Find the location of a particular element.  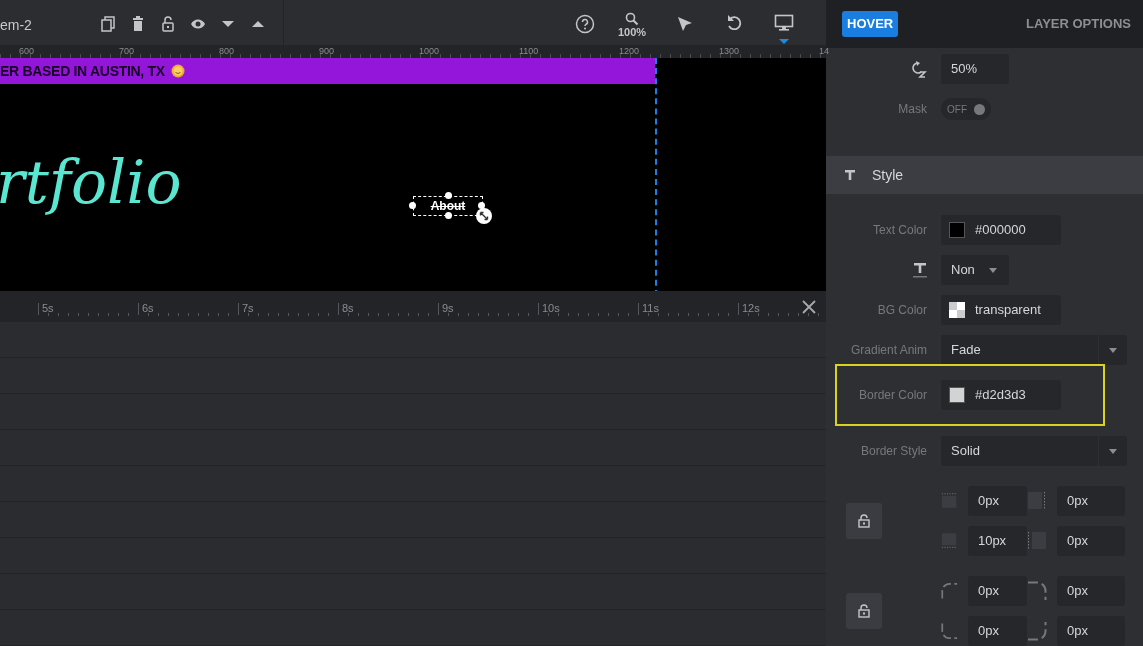

text-decoration-icon is located at coordinates (920, 270).